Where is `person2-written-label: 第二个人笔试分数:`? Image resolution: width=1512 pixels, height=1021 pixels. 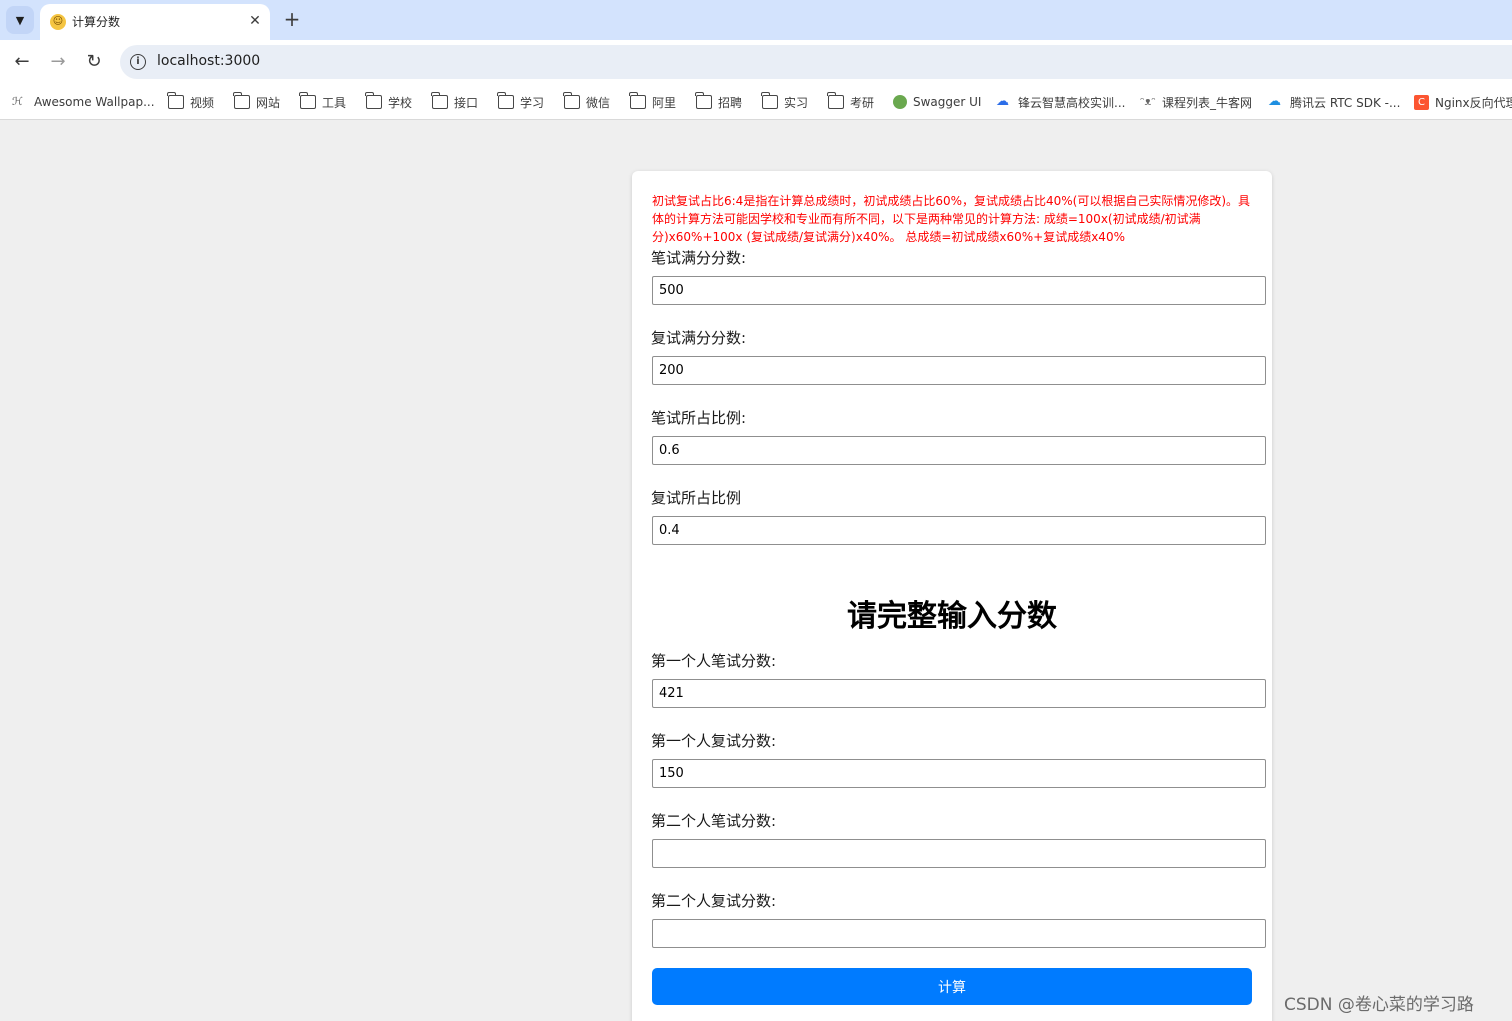
person2-written-label: 第二个人笔试分数: is located at coordinates (714, 821).